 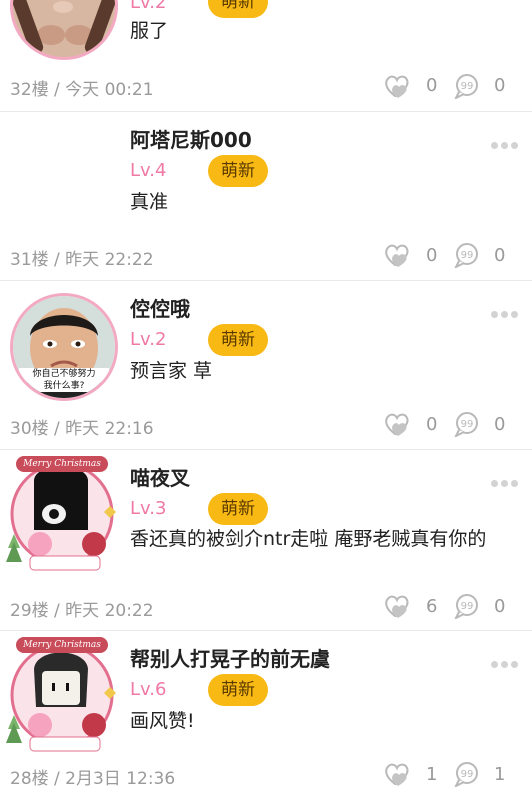 What do you see at coordinates (308, 539) in the screenshot?
I see `post-content: 香还真的被剑介ntr走啦 庵野老贼真有你的` at bounding box center [308, 539].